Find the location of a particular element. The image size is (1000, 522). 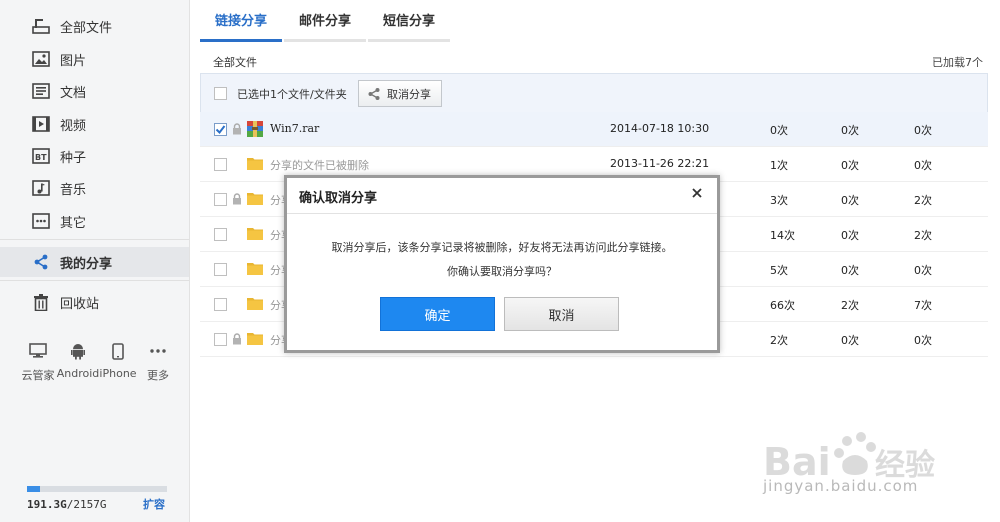

sidebar-item-my-shares: 我的分享 is located at coordinates (94, 262).